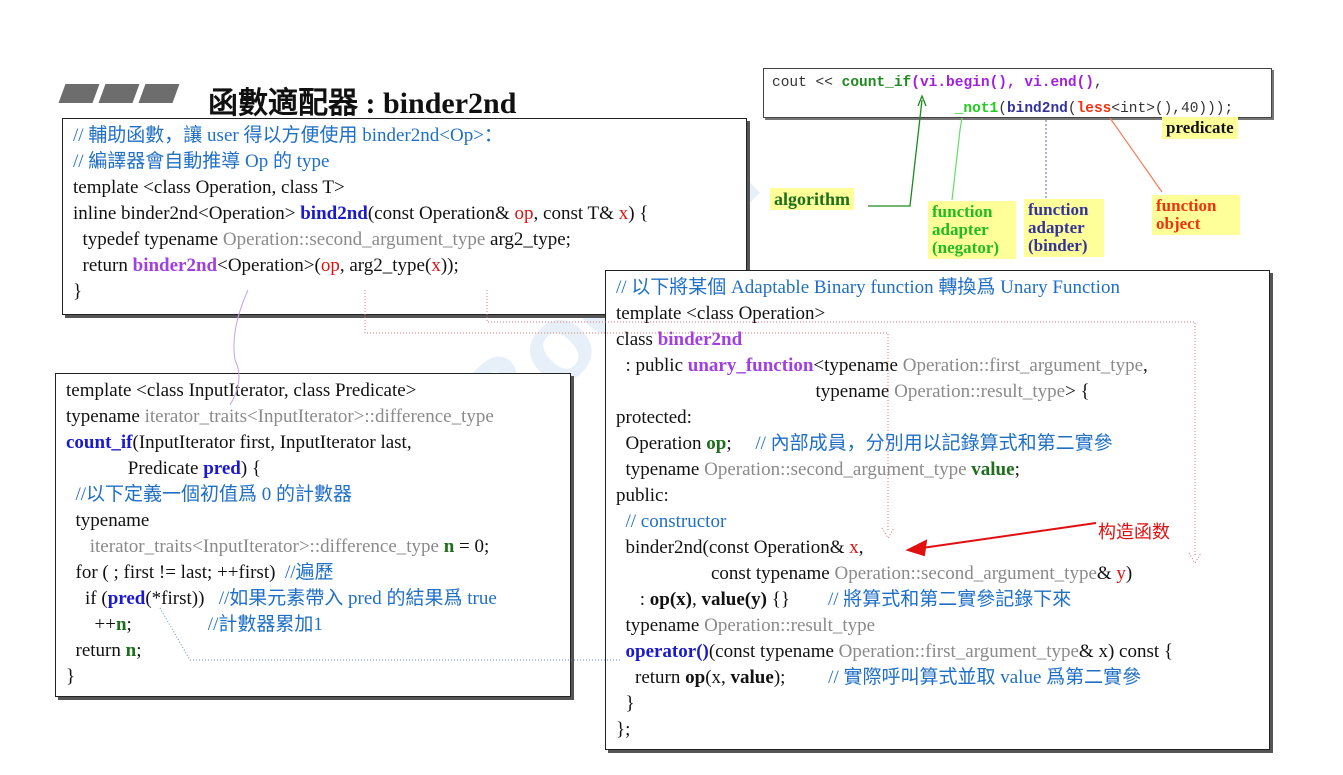 This screenshot has width=1343, height=775. I want to click on code-token: op(x), so click(671, 599).